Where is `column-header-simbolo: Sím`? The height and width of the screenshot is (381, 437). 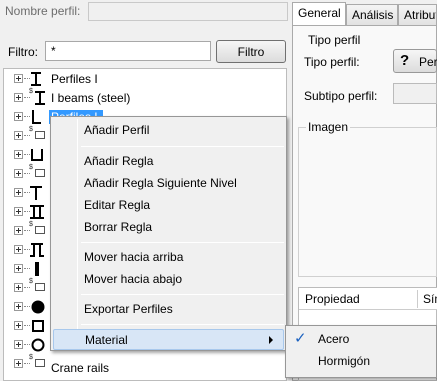 column-header-simbolo: Sím is located at coordinates (430, 299).